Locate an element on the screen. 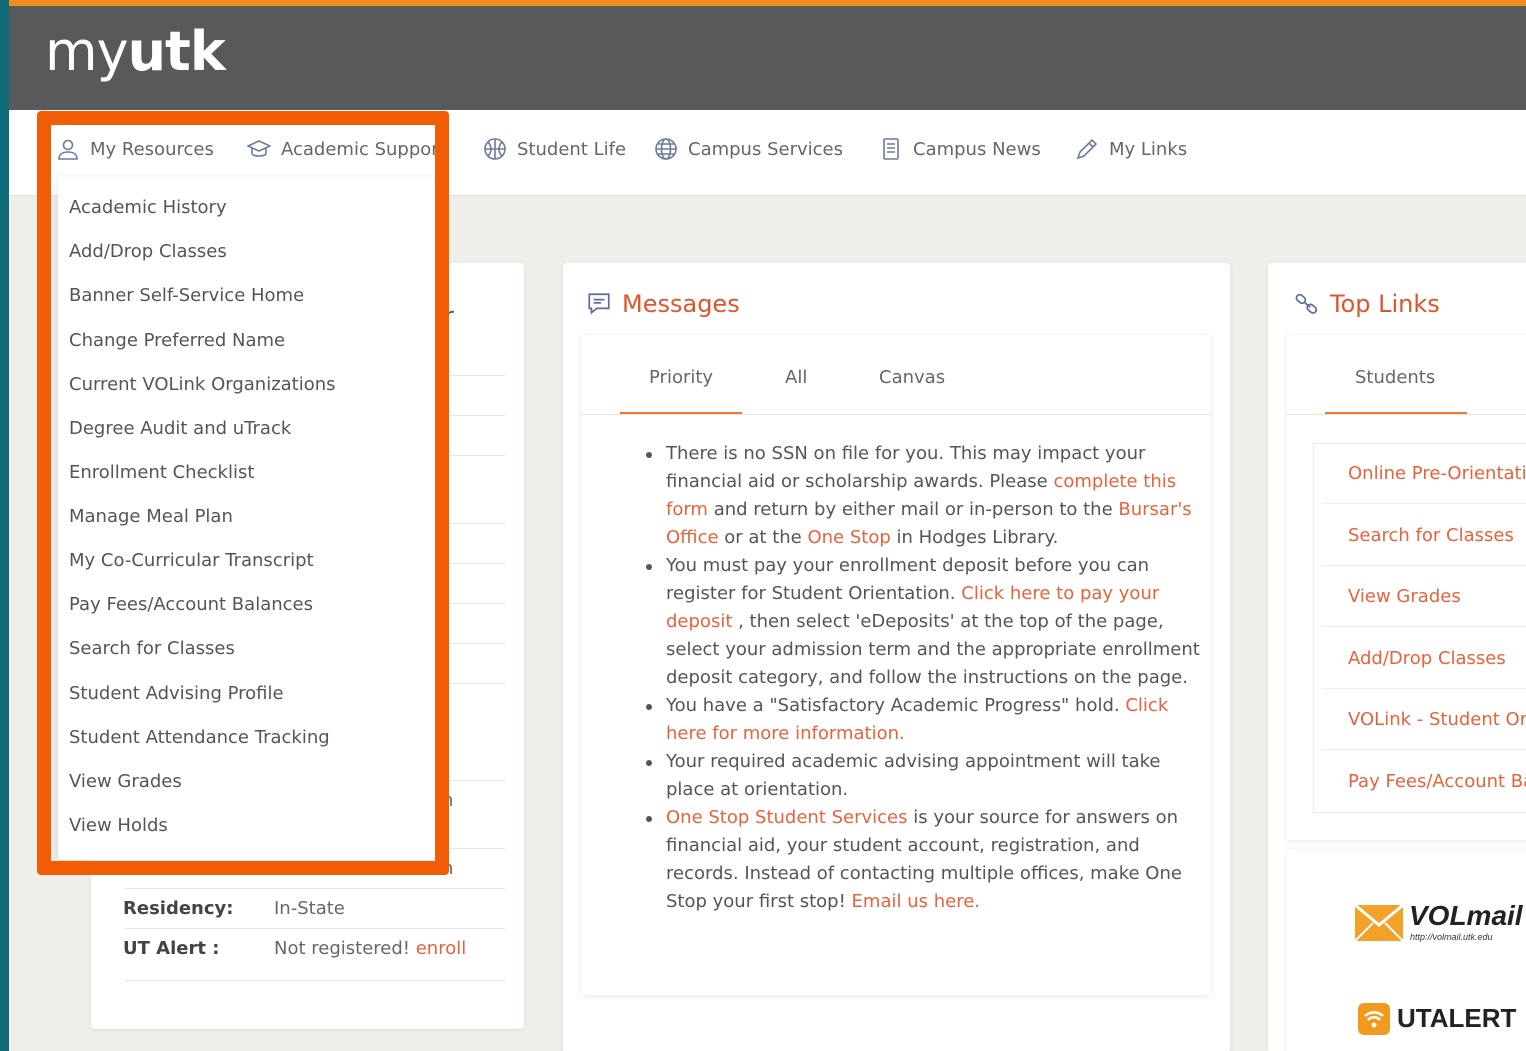 This screenshot has width=1526, height=1051. envelope-icon is located at coordinates (1379, 923).